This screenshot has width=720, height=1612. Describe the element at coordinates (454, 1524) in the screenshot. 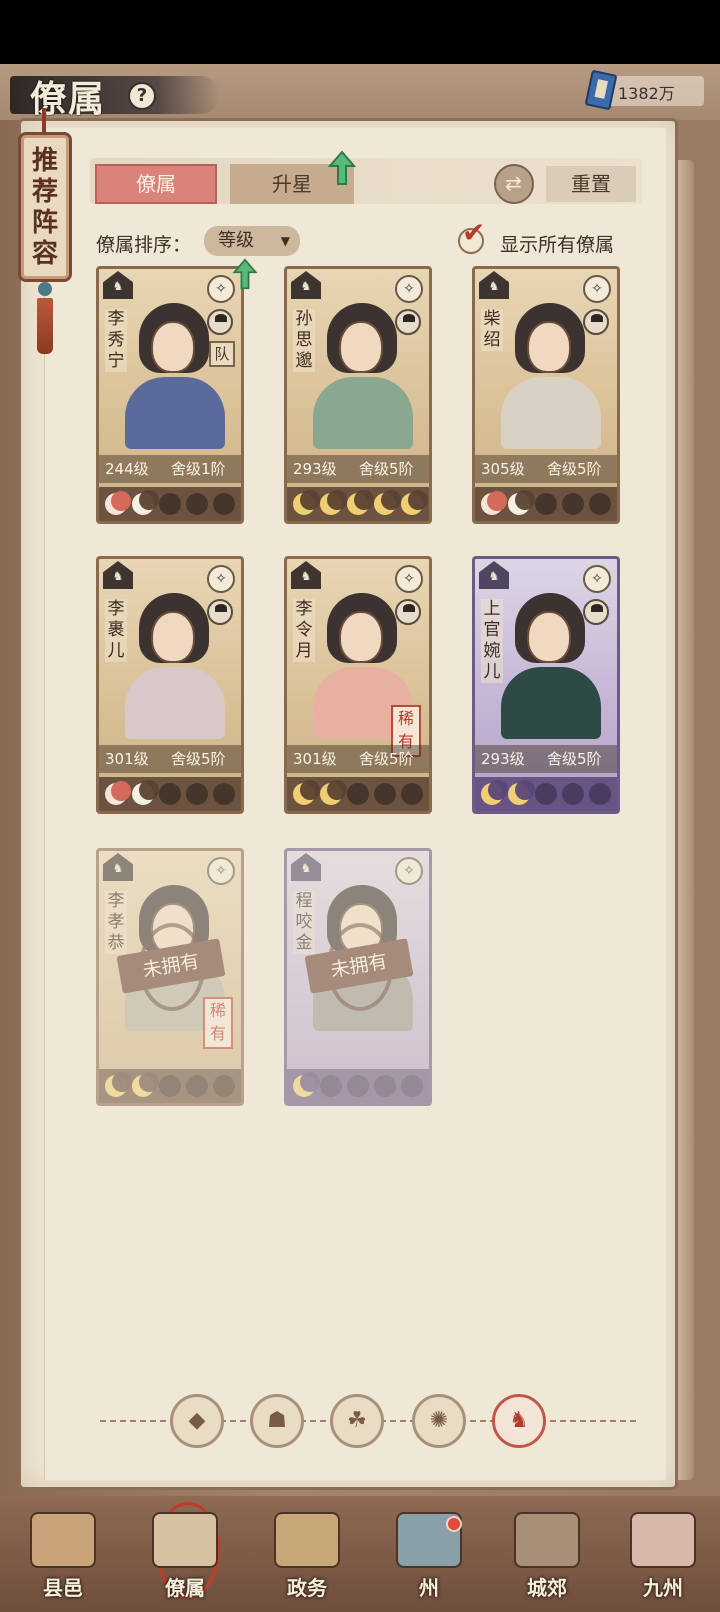

I see `notification-dot` at that location.